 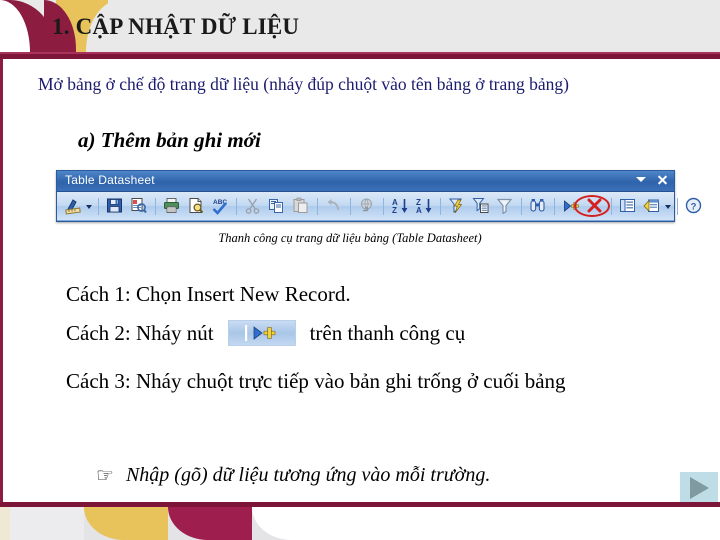 I want to click on ruler-pencil-icon, so click(x=73, y=206).